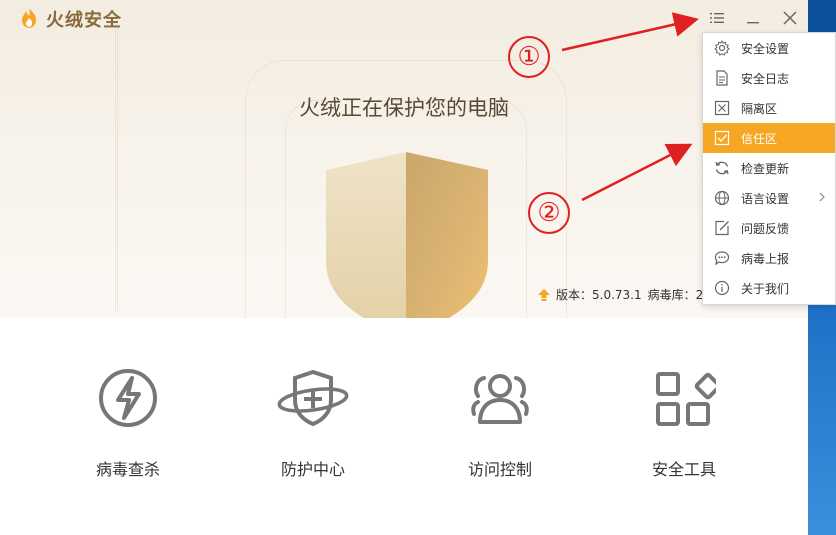 This screenshot has height=535, width=836. I want to click on menu-item-language: 语言设置, so click(769, 198).